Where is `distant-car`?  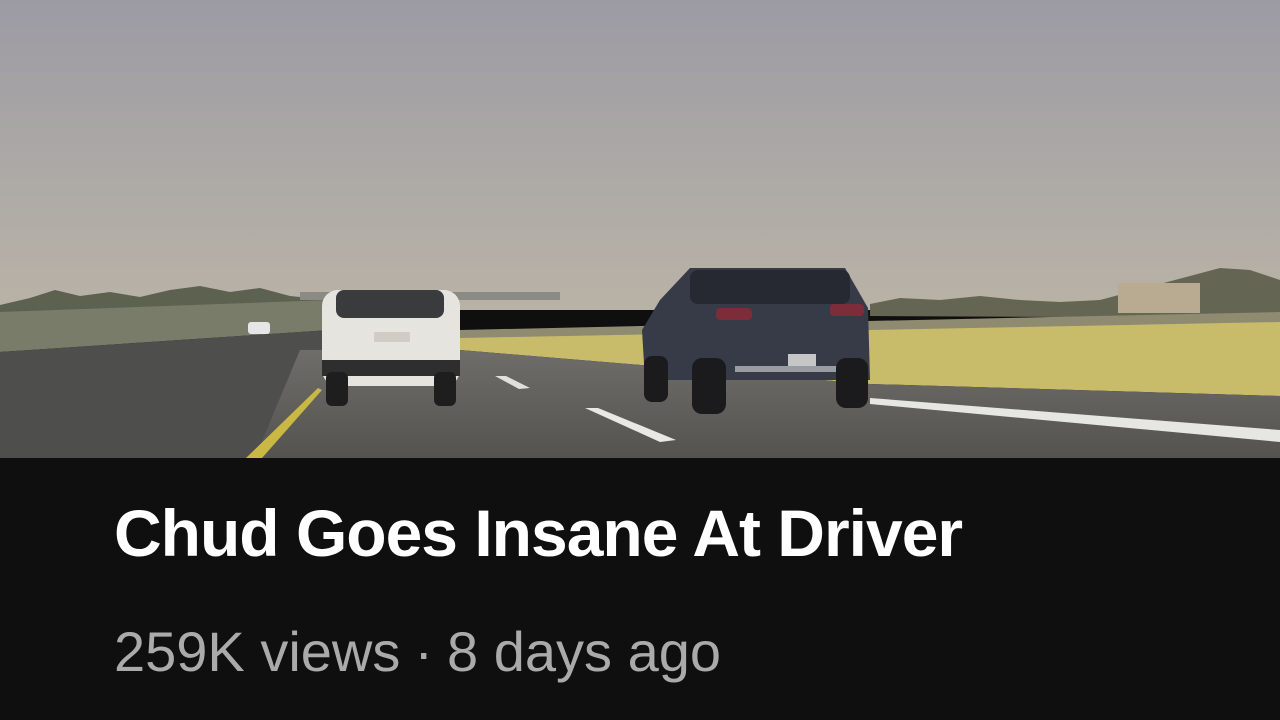 distant-car is located at coordinates (259, 328).